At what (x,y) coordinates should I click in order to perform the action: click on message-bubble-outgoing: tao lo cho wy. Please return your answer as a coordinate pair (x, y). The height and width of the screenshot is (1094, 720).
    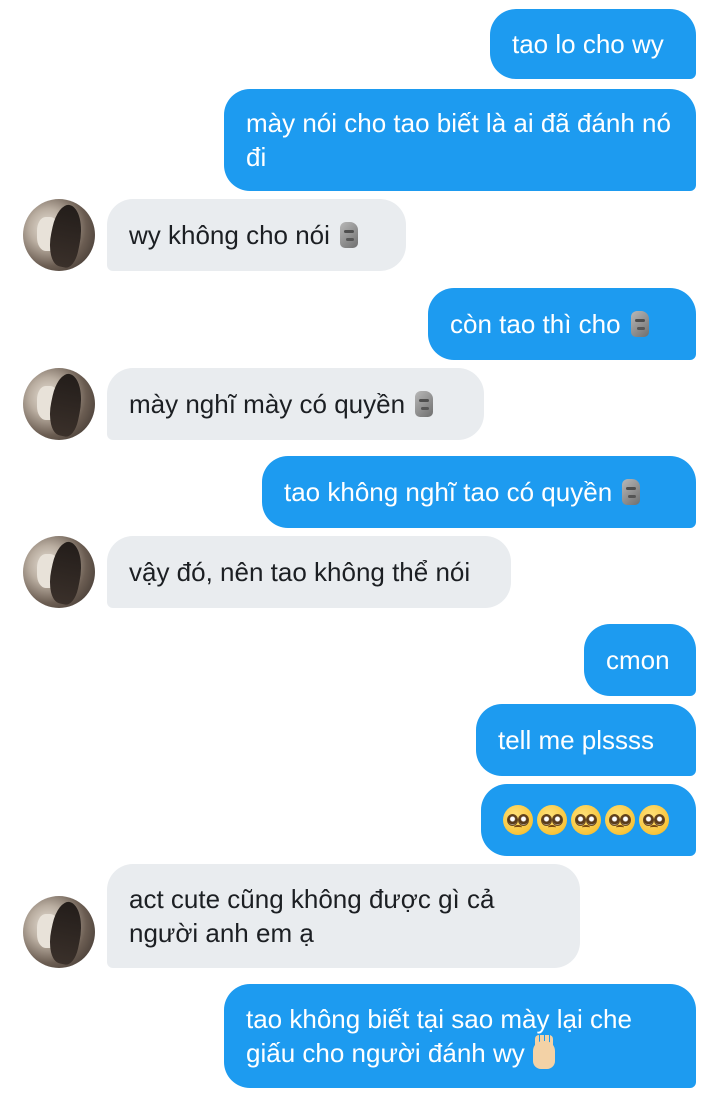
    Looking at the image, I should click on (593, 44).